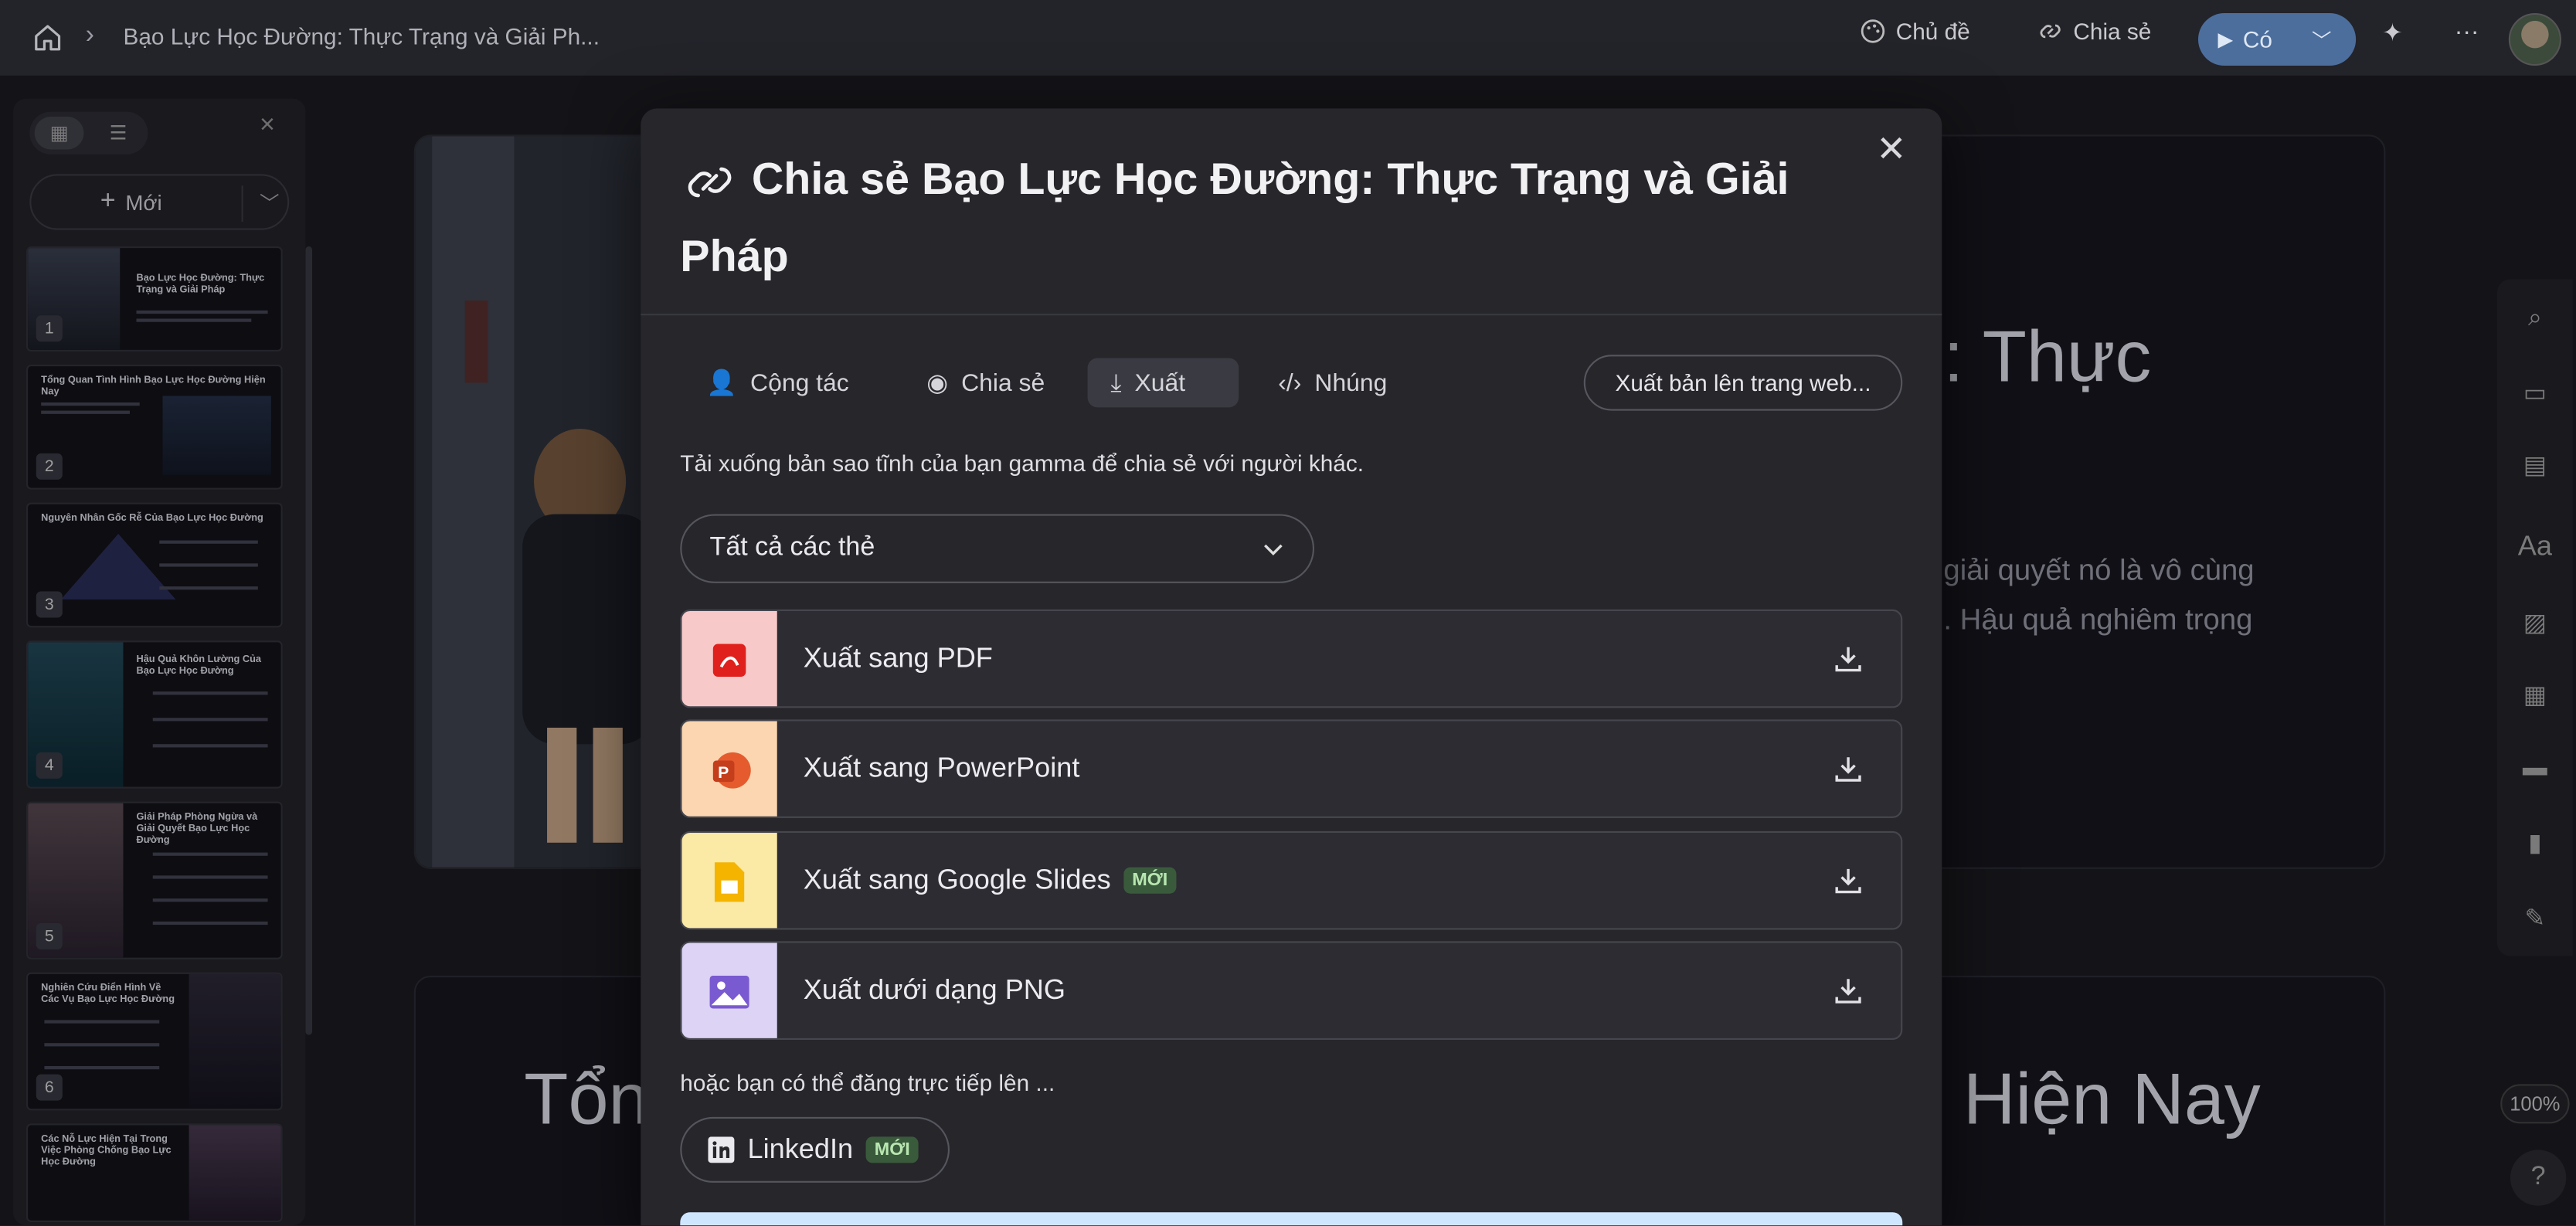  What do you see at coordinates (729, 658) in the screenshot?
I see `pdf-icon` at bounding box center [729, 658].